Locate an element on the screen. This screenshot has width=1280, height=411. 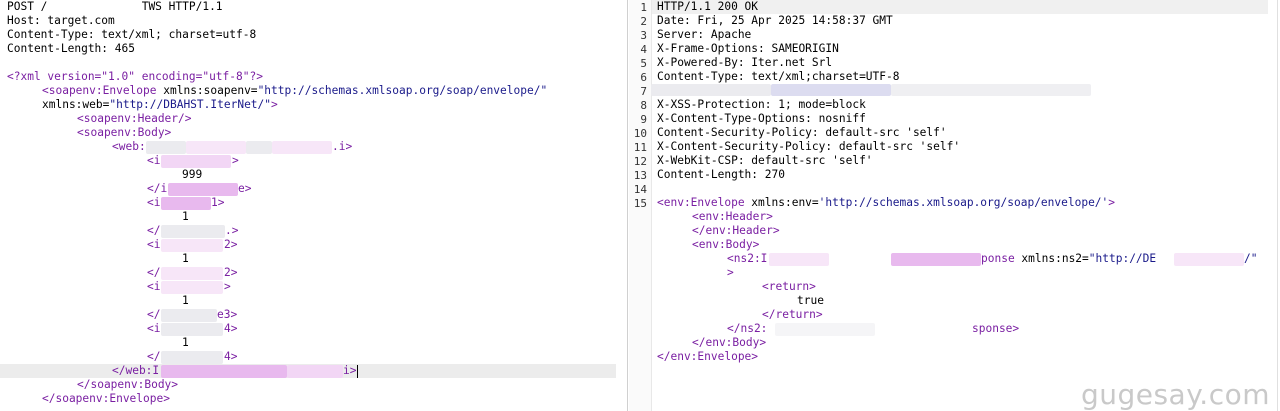
text-cursor is located at coordinates (357, 371).